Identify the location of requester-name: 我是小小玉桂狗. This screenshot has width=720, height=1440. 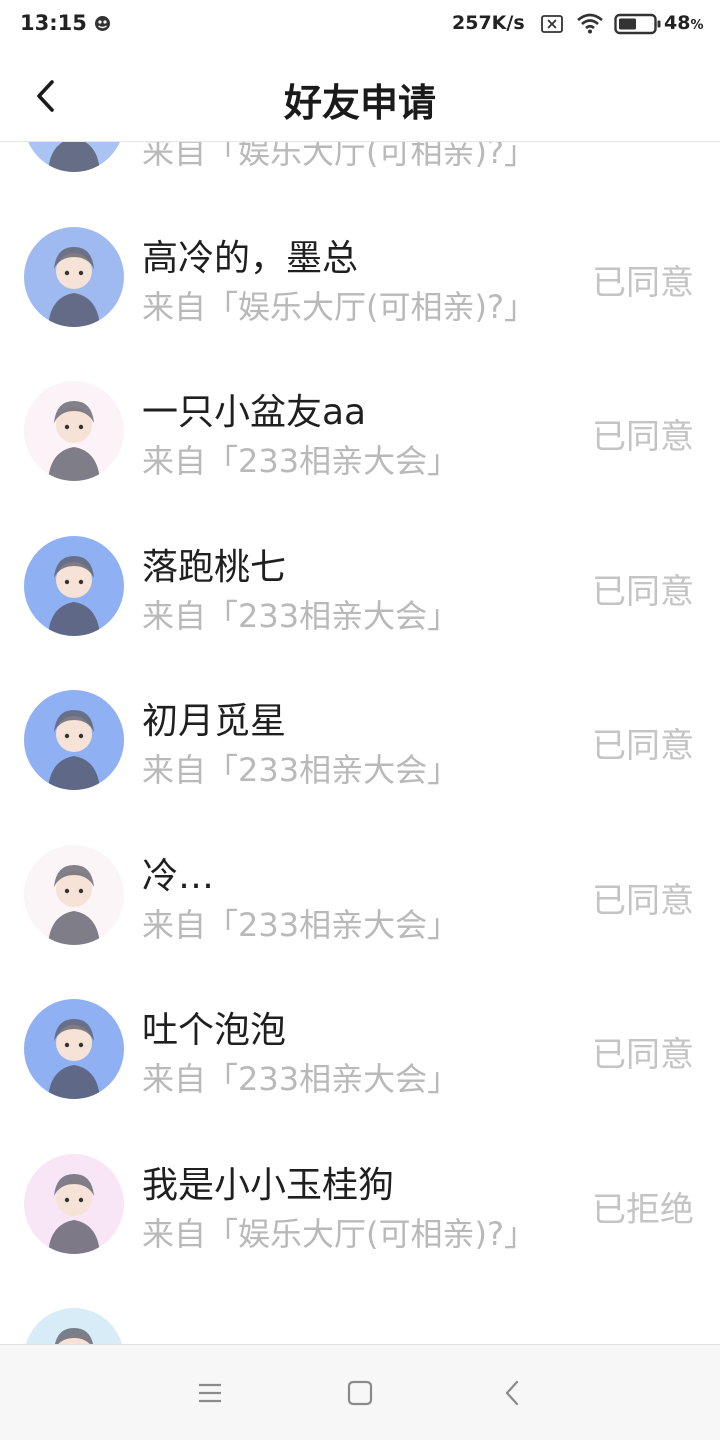
(268, 1185).